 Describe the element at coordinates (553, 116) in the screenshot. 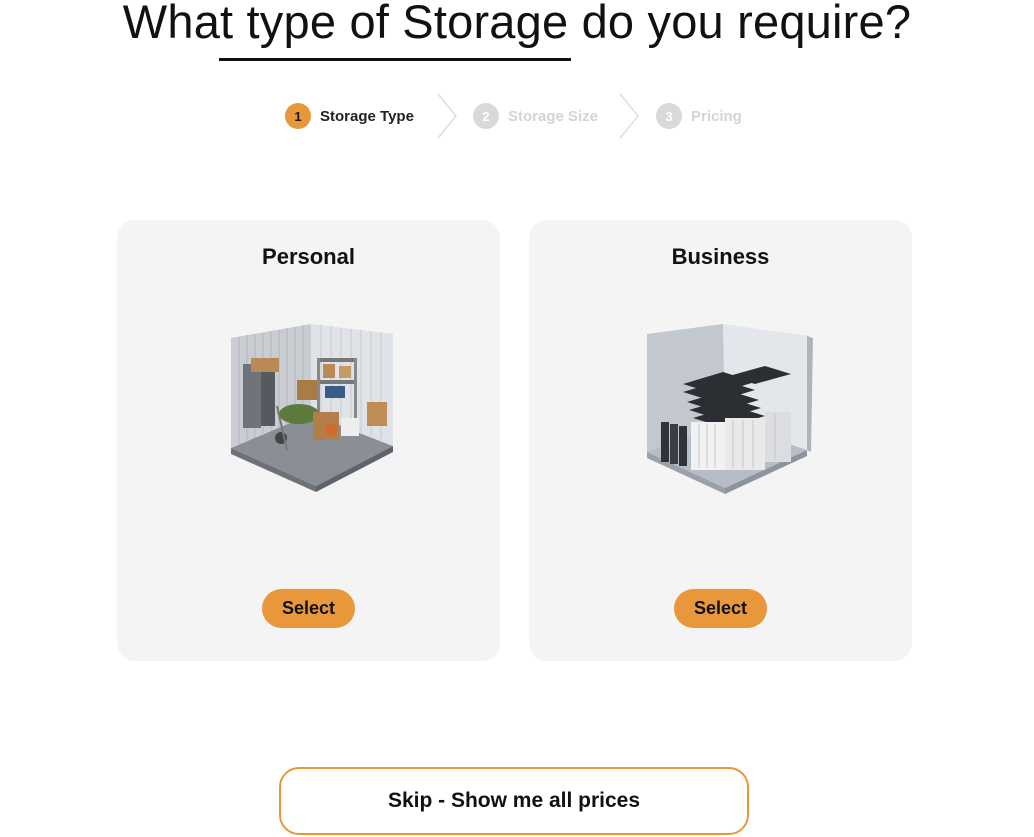

I see `step-label: Storage Size` at that location.